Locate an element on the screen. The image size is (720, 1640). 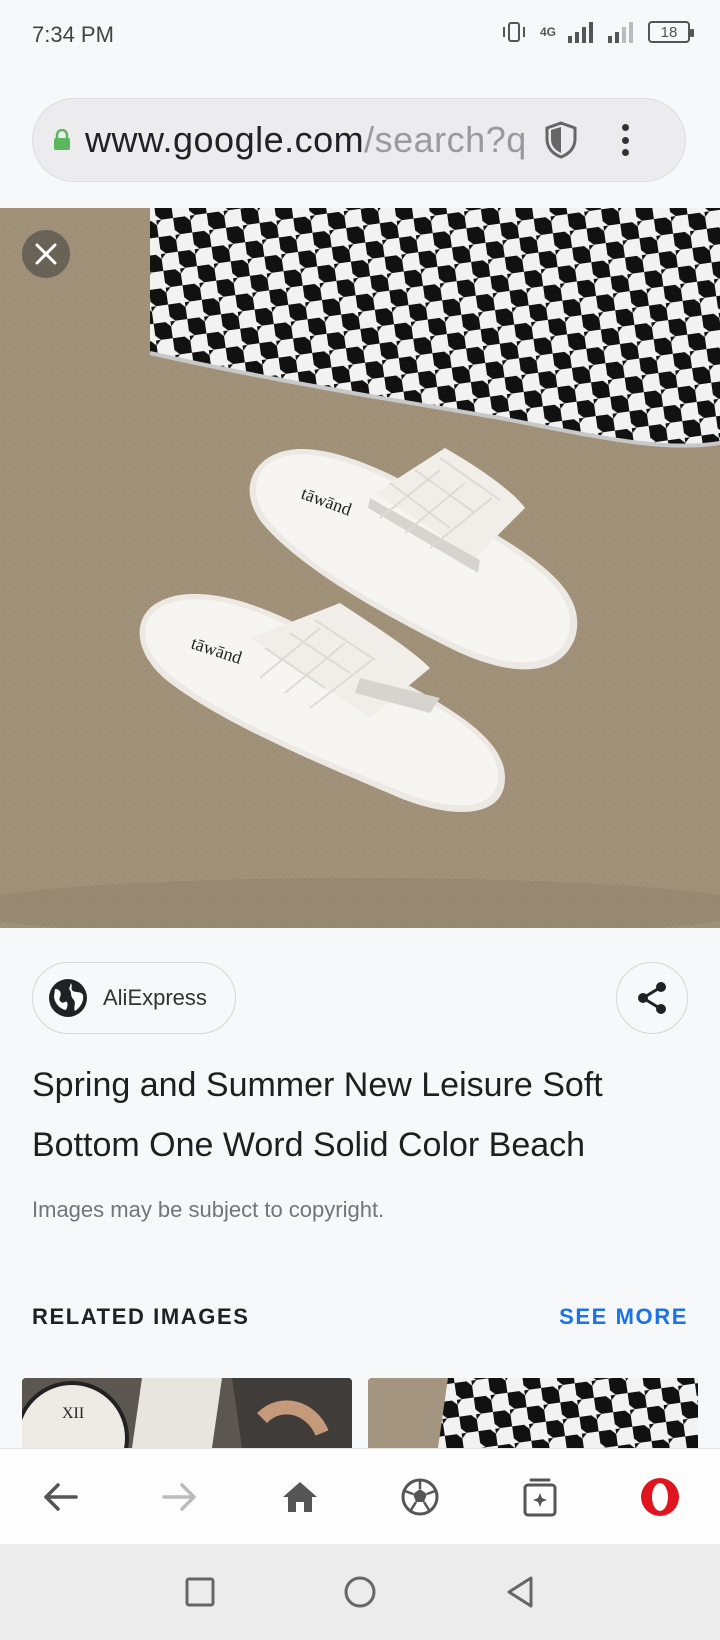
browser-toolbar is located at coordinates (360, 1496).